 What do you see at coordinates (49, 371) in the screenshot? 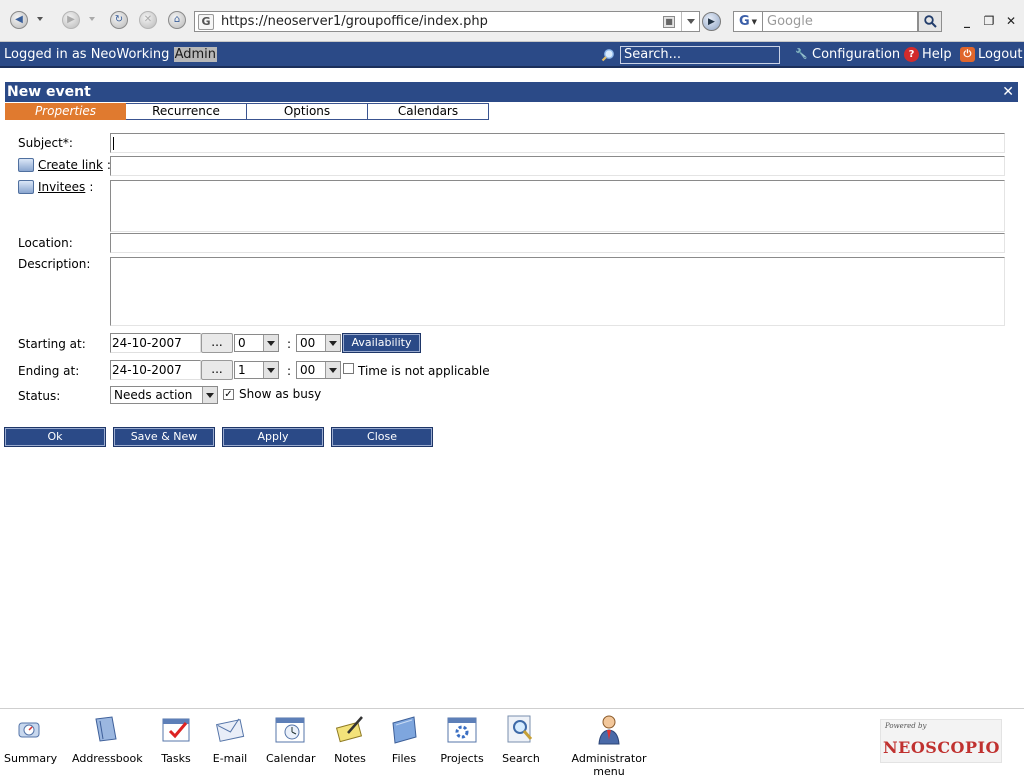
I see `ending-at-label: Ending at:` at bounding box center [49, 371].